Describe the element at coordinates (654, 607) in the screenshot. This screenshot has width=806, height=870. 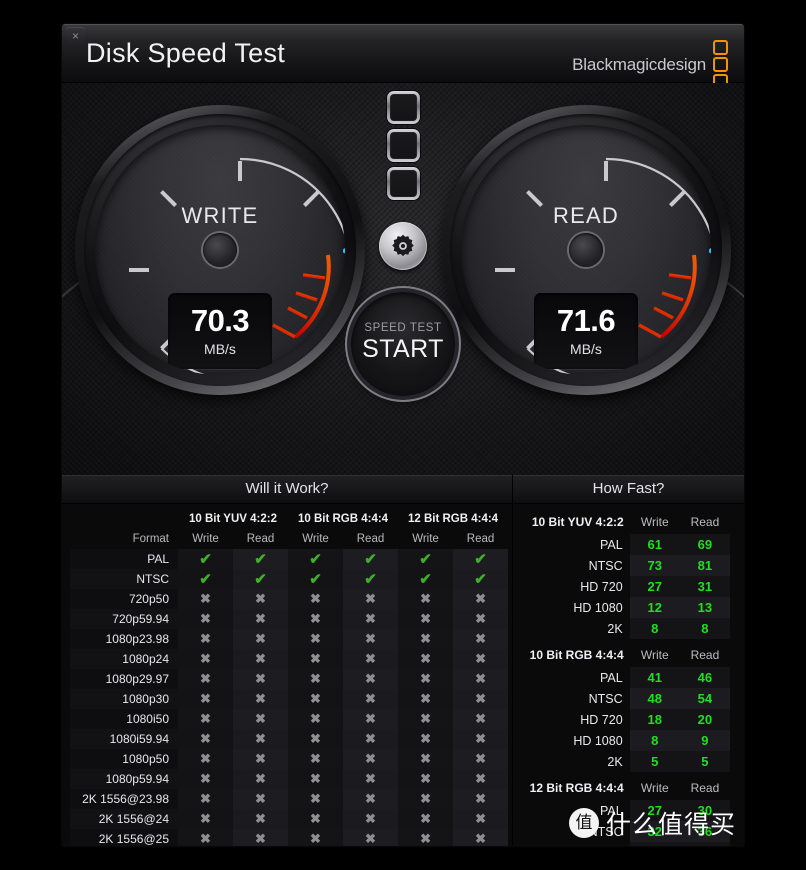
I see `how-fast-write-value: 12` at that location.